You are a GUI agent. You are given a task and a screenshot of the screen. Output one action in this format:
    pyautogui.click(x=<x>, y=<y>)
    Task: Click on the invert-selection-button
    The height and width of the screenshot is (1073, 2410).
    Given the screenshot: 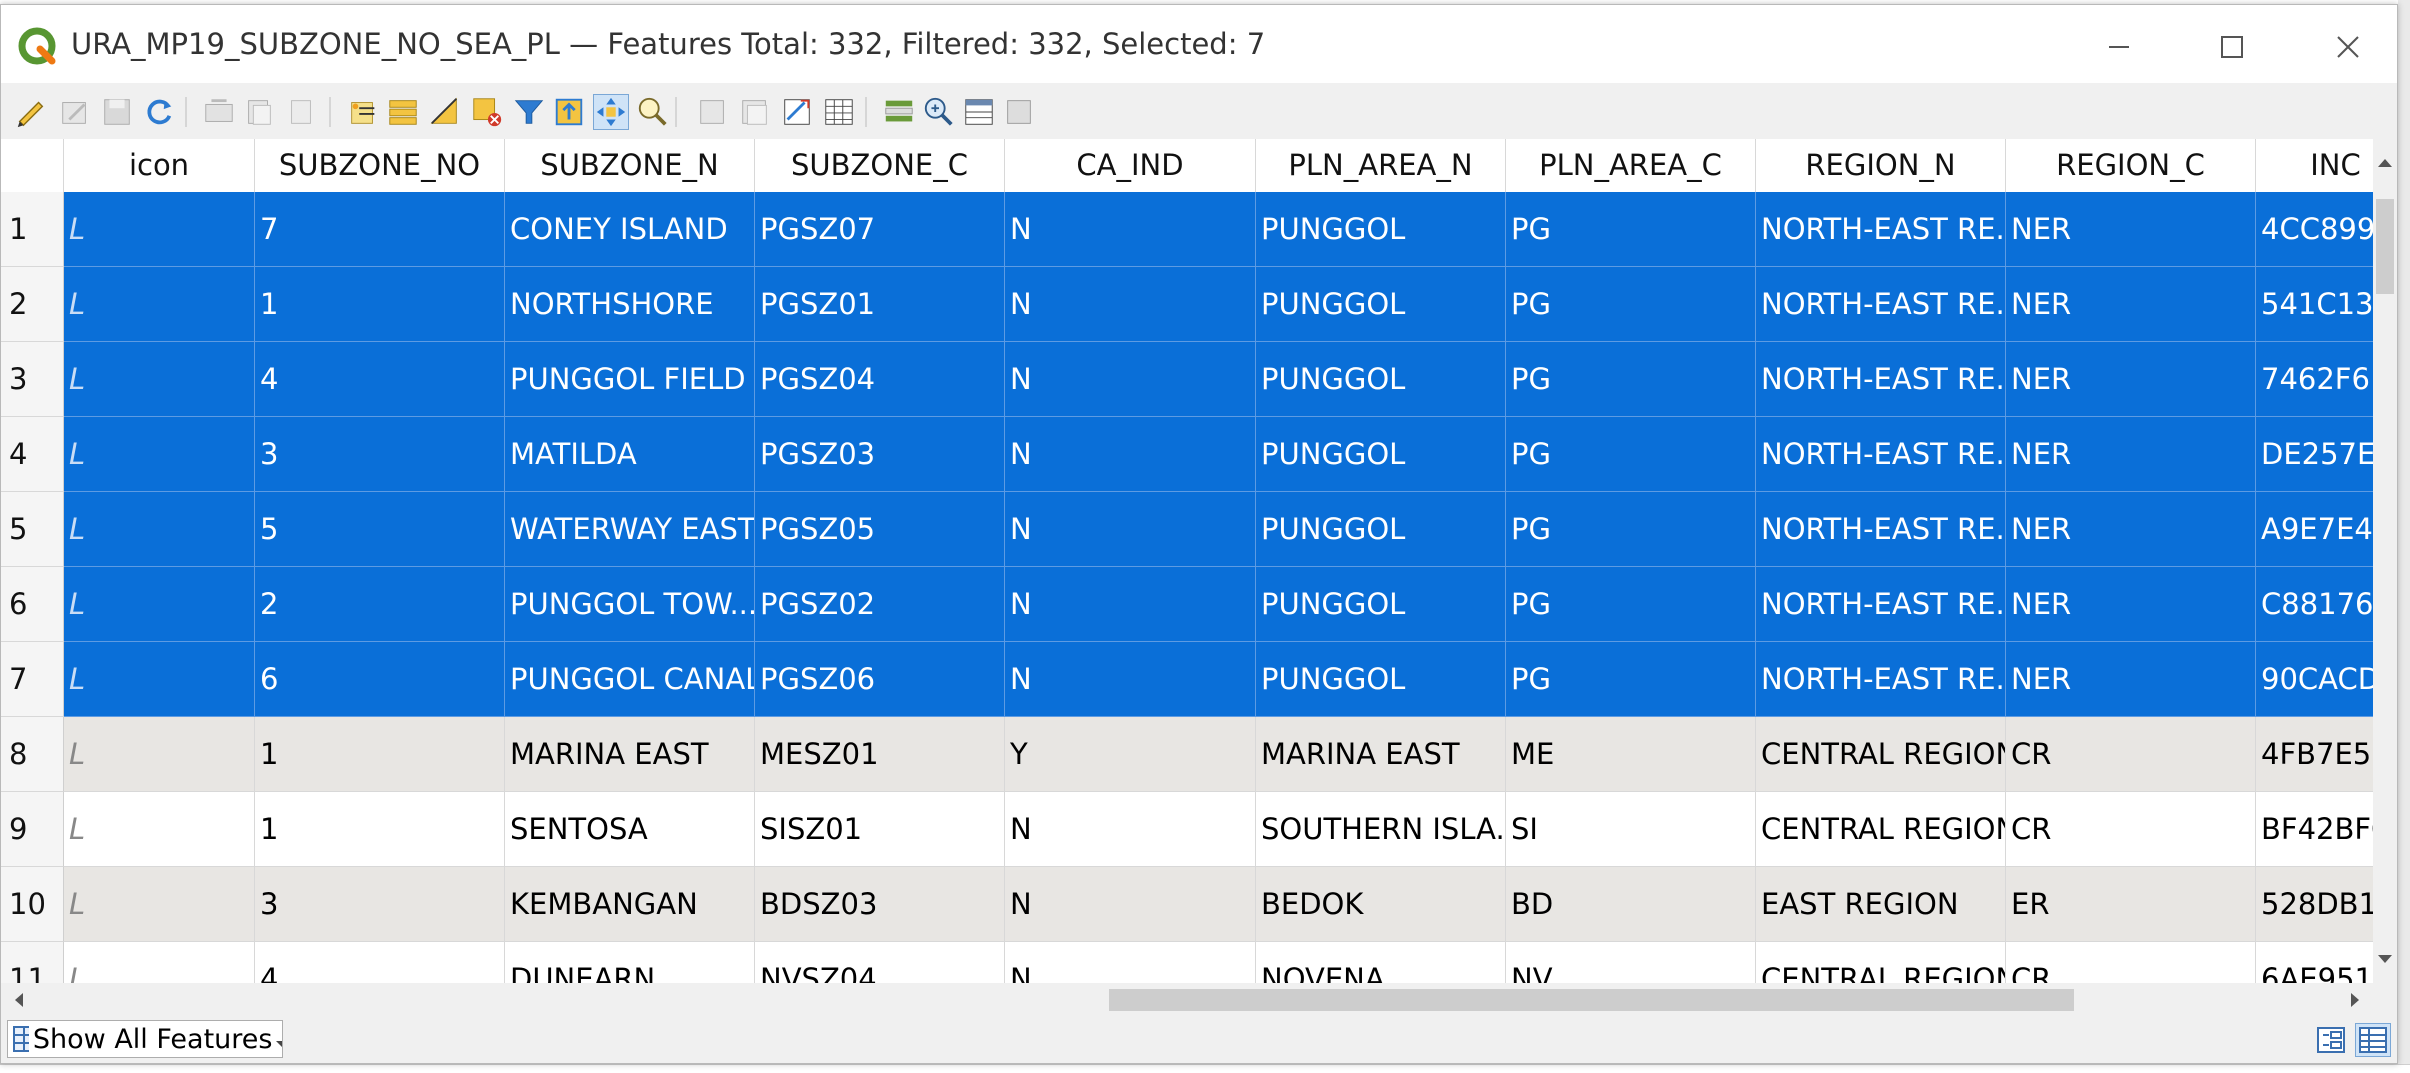 What is the action you would take?
    pyautogui.click(x=487, y=112)
    